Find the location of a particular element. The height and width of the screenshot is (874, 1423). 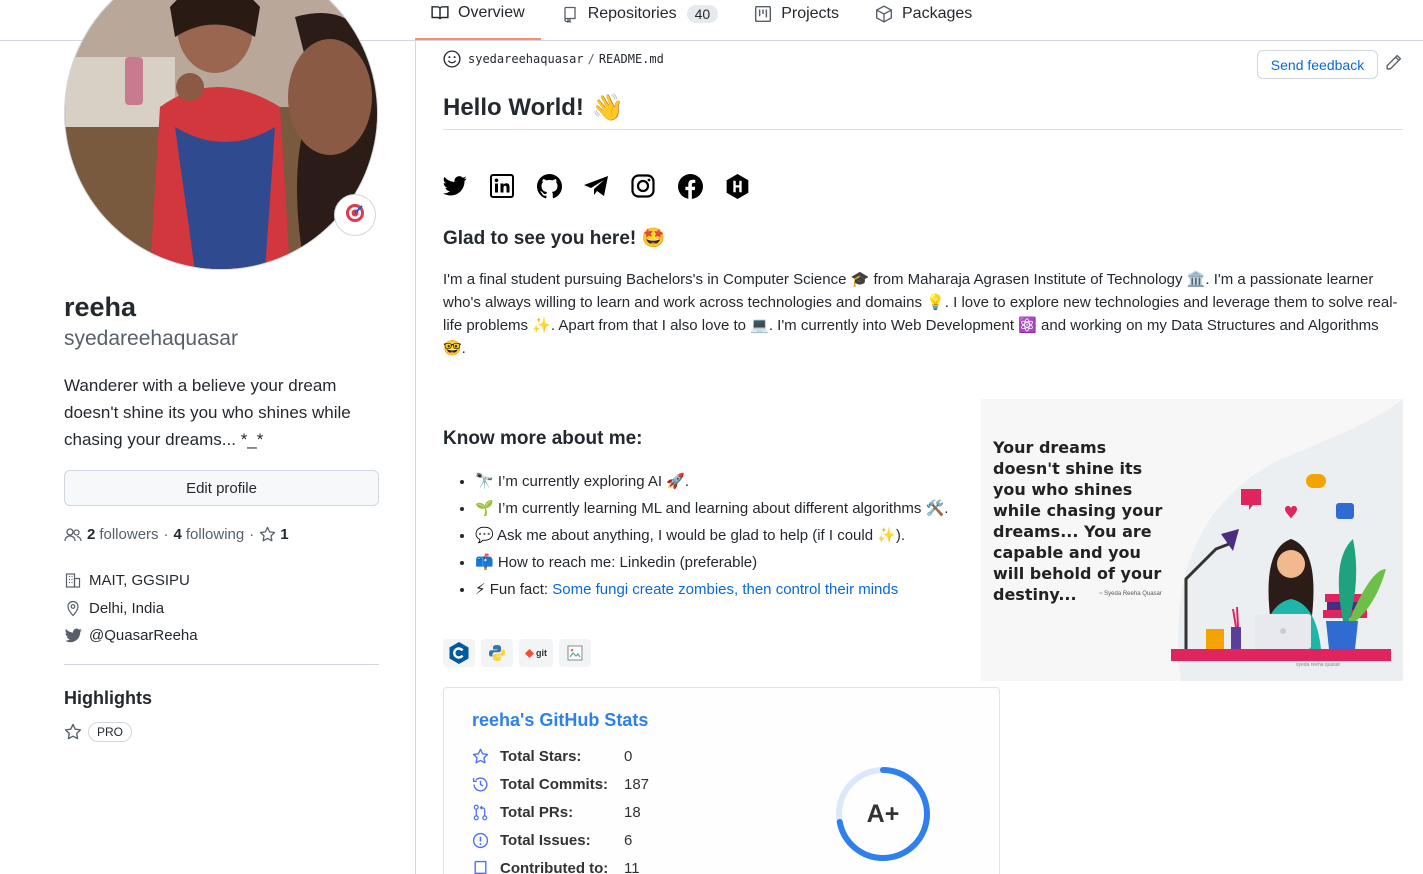

readme-breadcrumb: syedareehaquasar / README.md is located at coordinates (553, 59).